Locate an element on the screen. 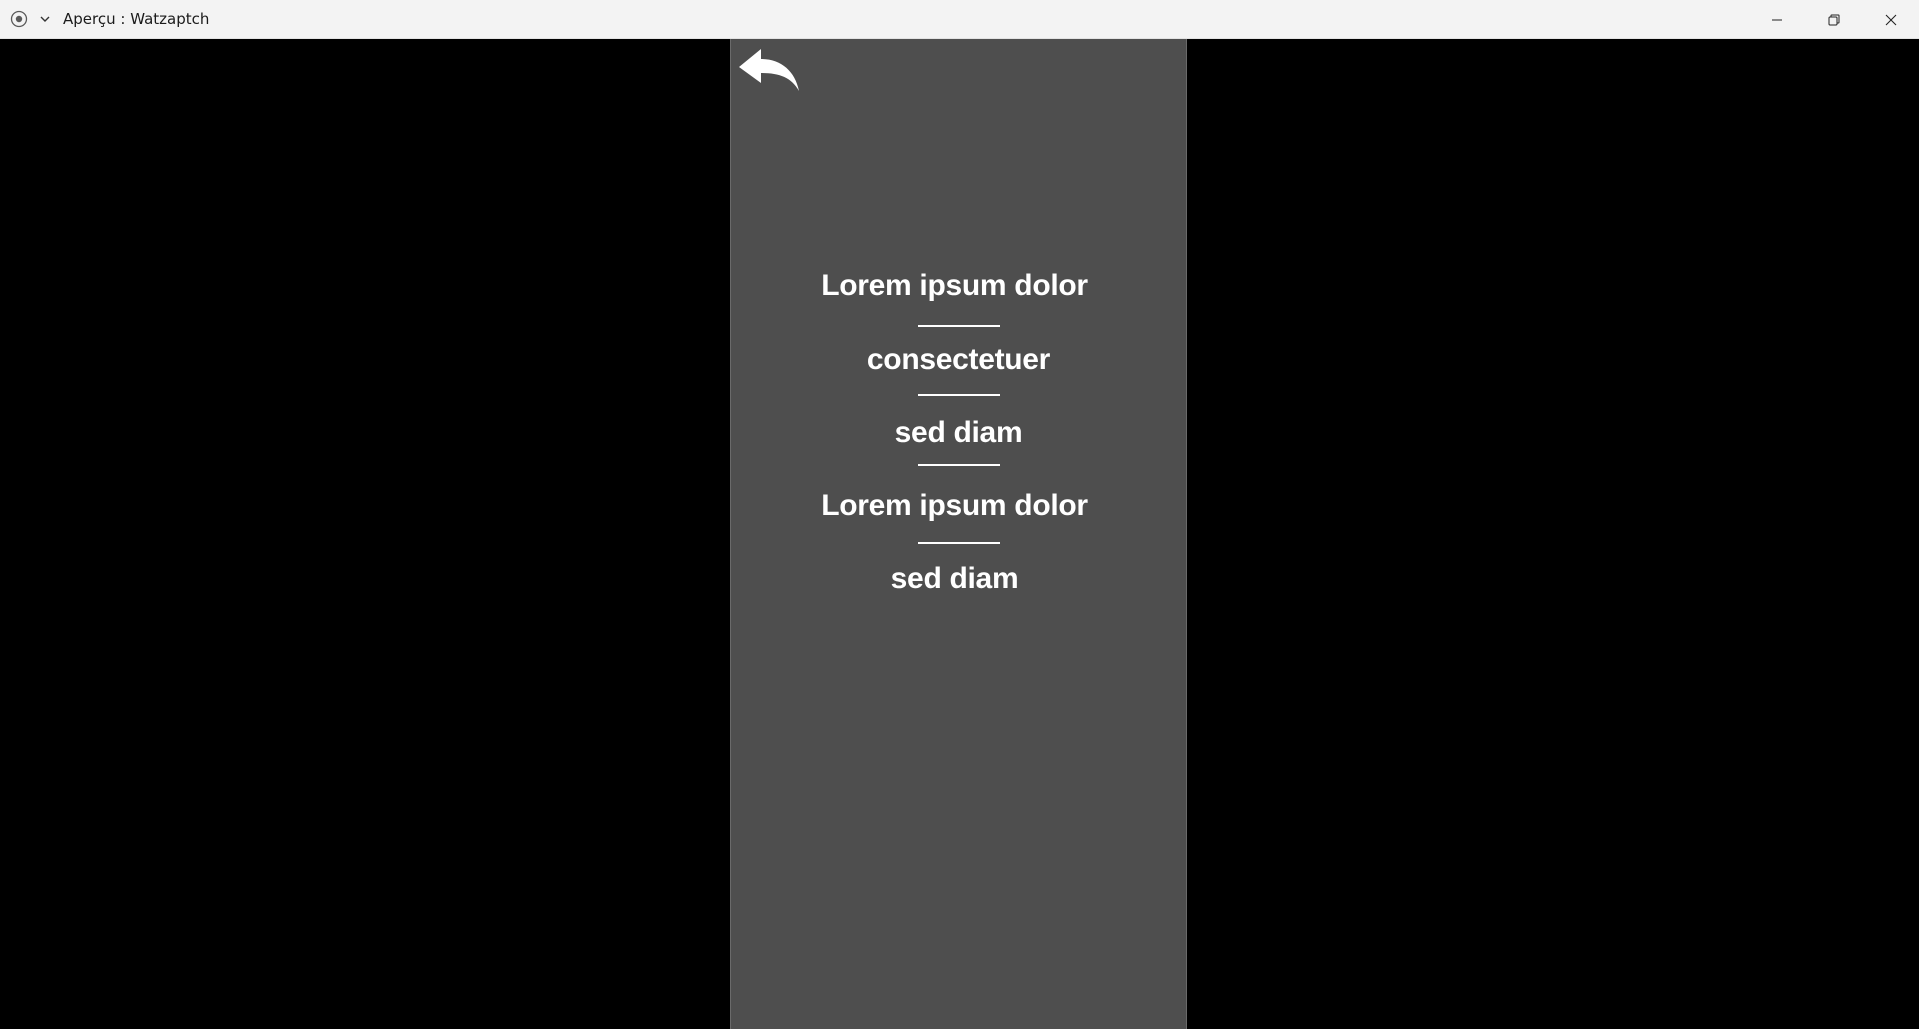 The width and height of the screenshot is (1919, 1029). menu-item-3: sed diam is located at coordinates (958, 433).